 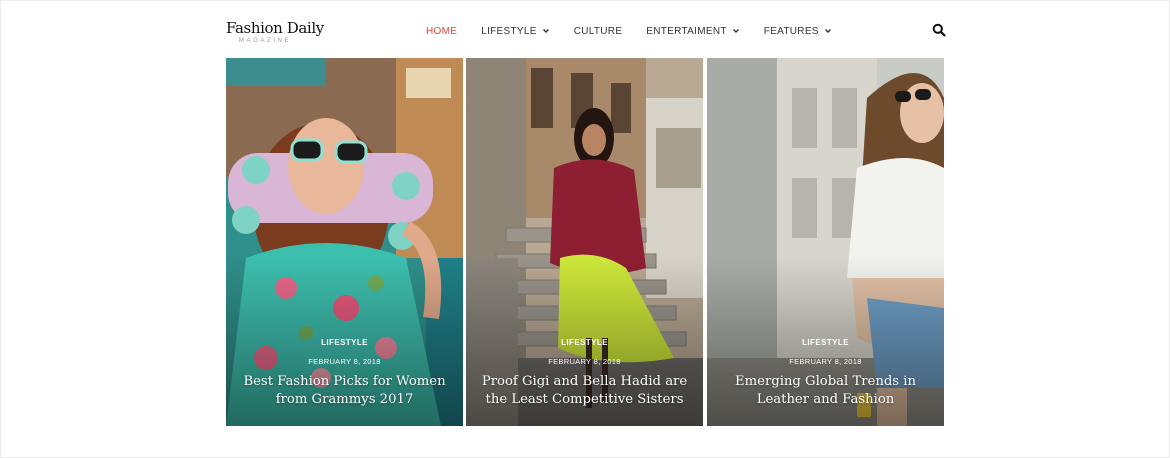 I want to click on logo-title: Fashion Daily, so click(x=275, y=28).